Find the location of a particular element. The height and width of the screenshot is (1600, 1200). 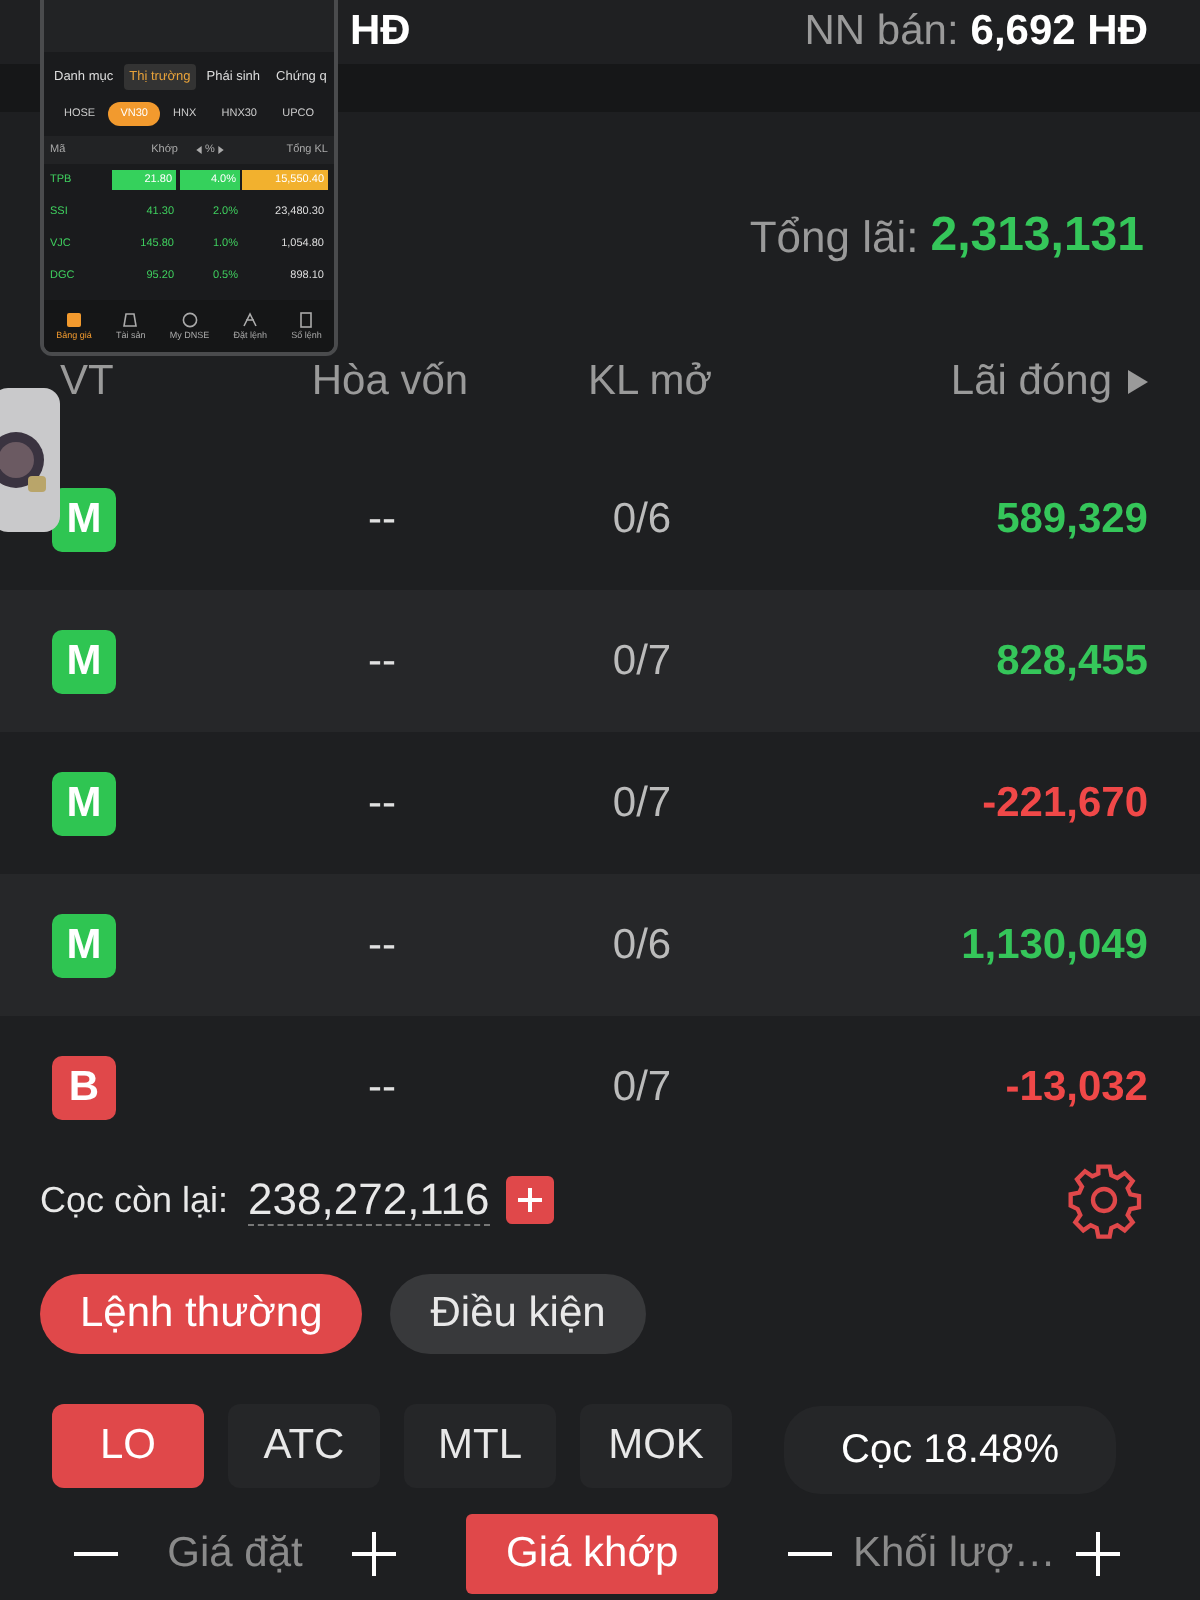

settings-icon is located at coordinates (1104, 1200).